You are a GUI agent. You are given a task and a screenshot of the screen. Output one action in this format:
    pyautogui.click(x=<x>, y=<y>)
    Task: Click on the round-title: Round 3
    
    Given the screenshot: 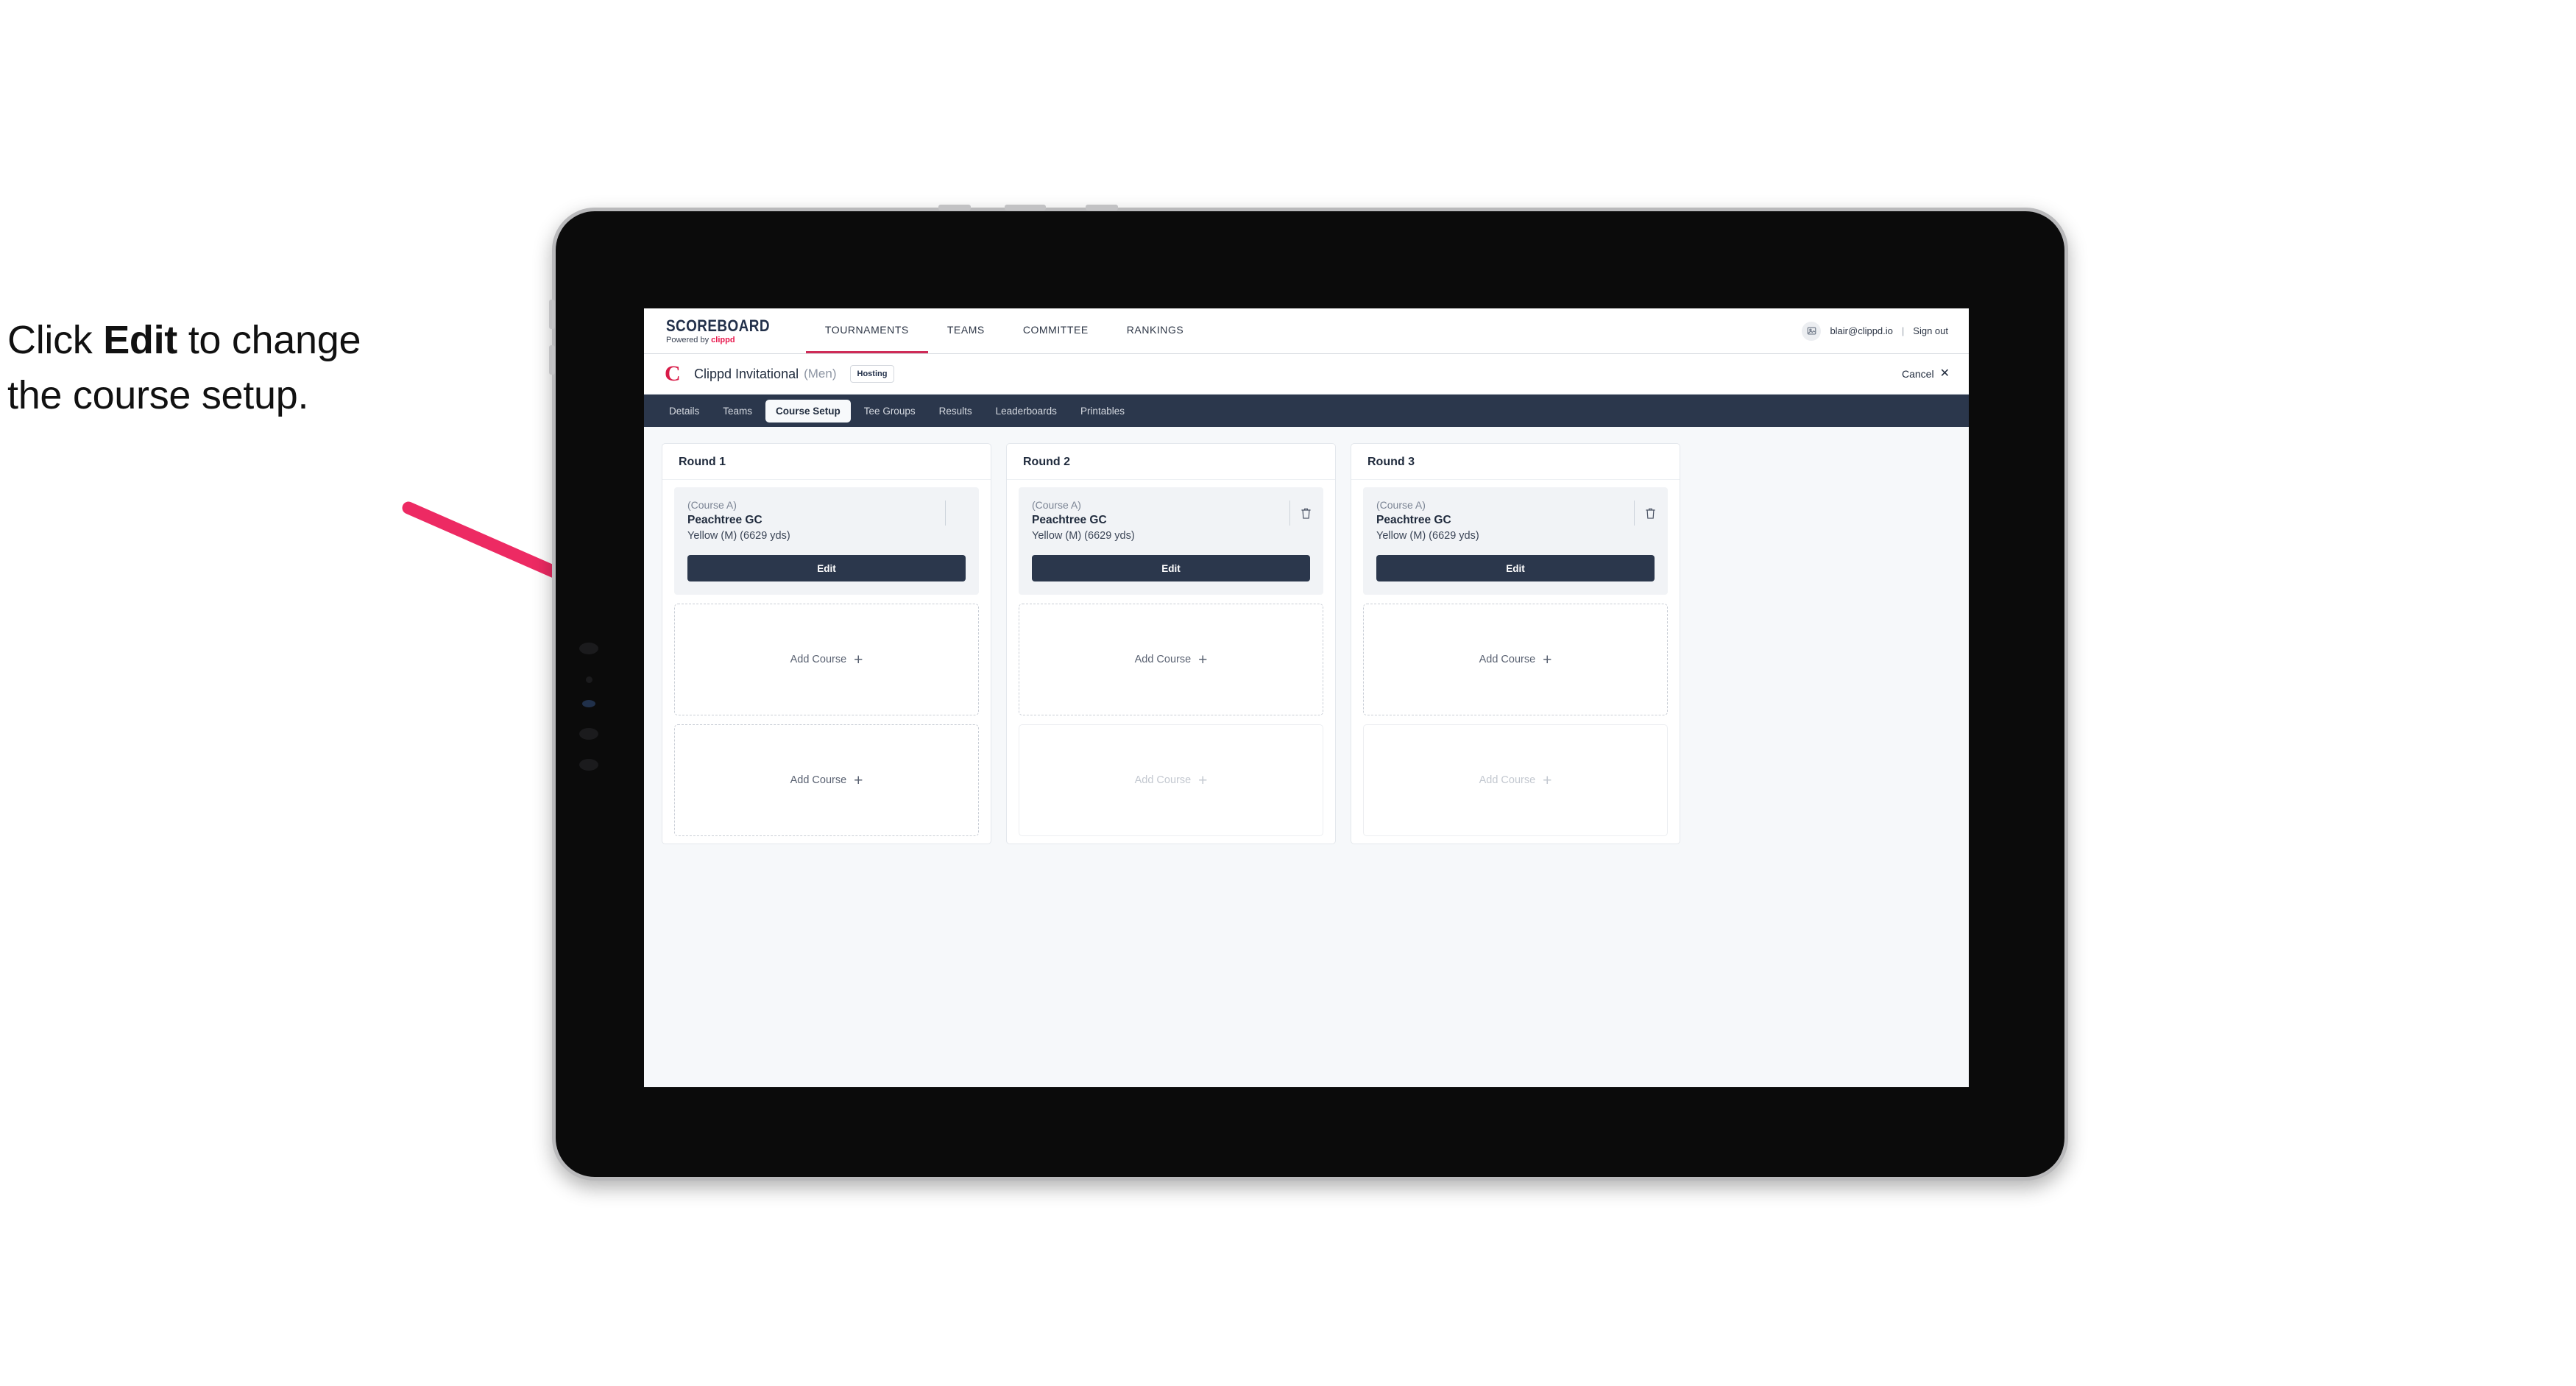 What is the action you would take?
    pyautogui.click(x=1516, y=462)
    